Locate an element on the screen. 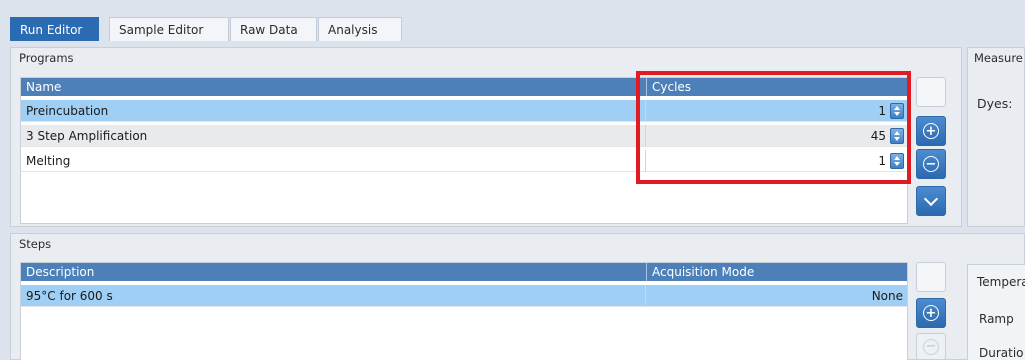  column-cycles-header: Cycles is located at coordinates (777, 87).